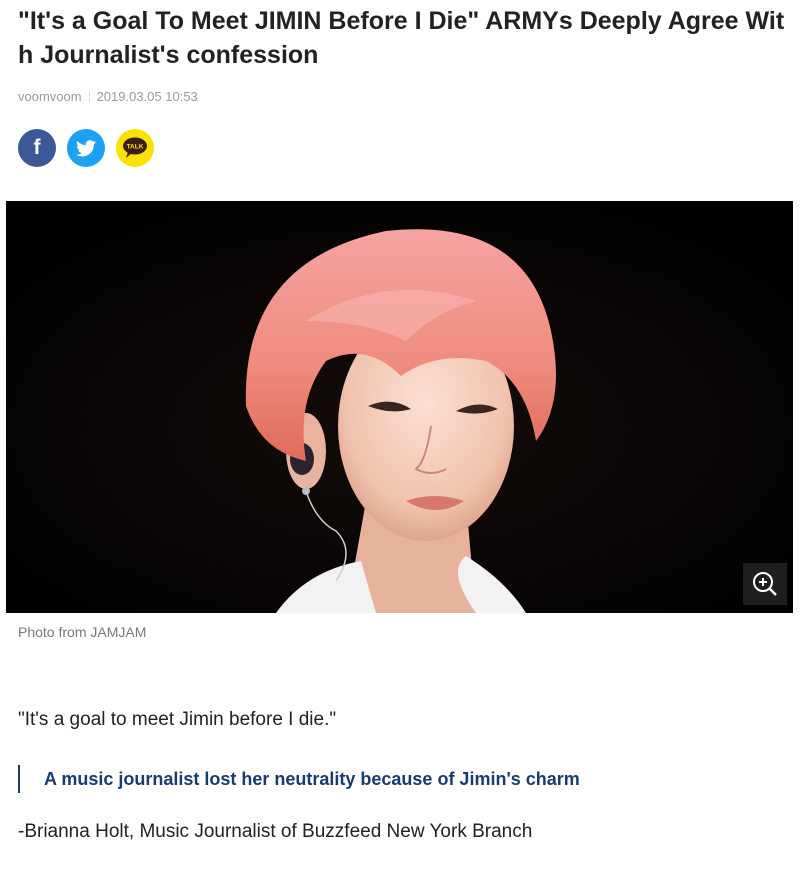 The image size is (805, 880). I want to click on zoom-in-icon, so click(765, 584).